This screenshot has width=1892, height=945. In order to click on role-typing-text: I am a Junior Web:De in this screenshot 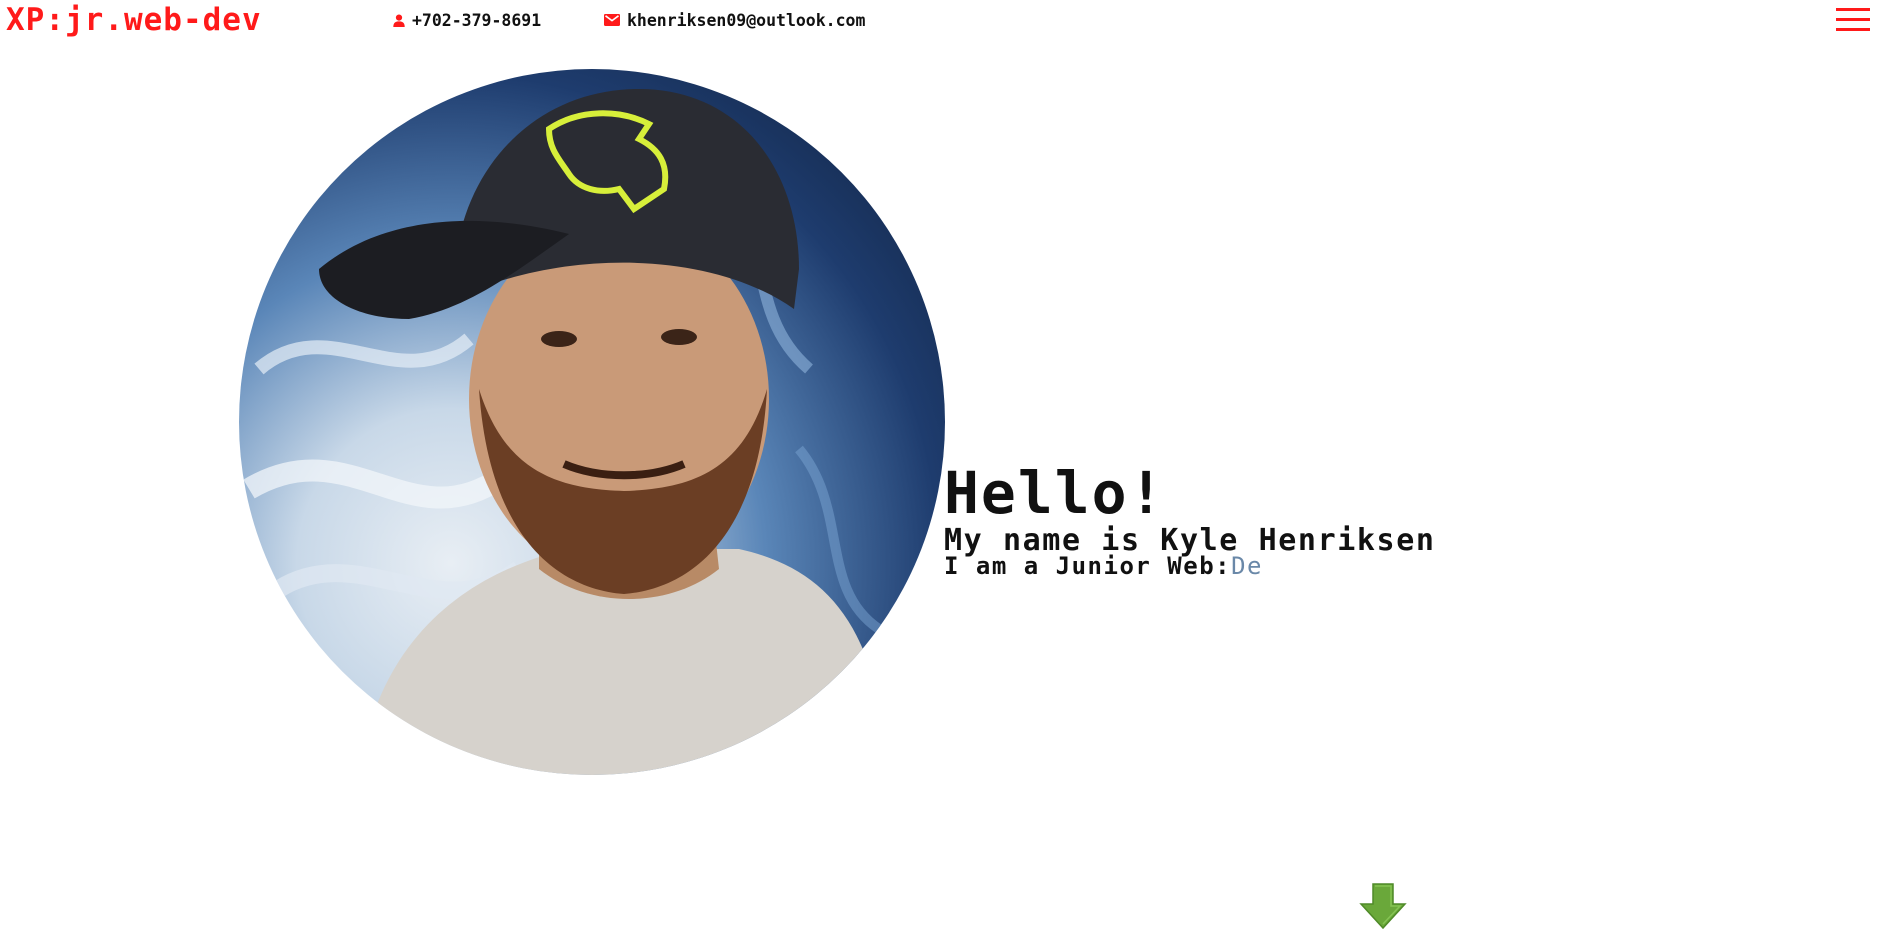, I will do `click(1103, 566)`.